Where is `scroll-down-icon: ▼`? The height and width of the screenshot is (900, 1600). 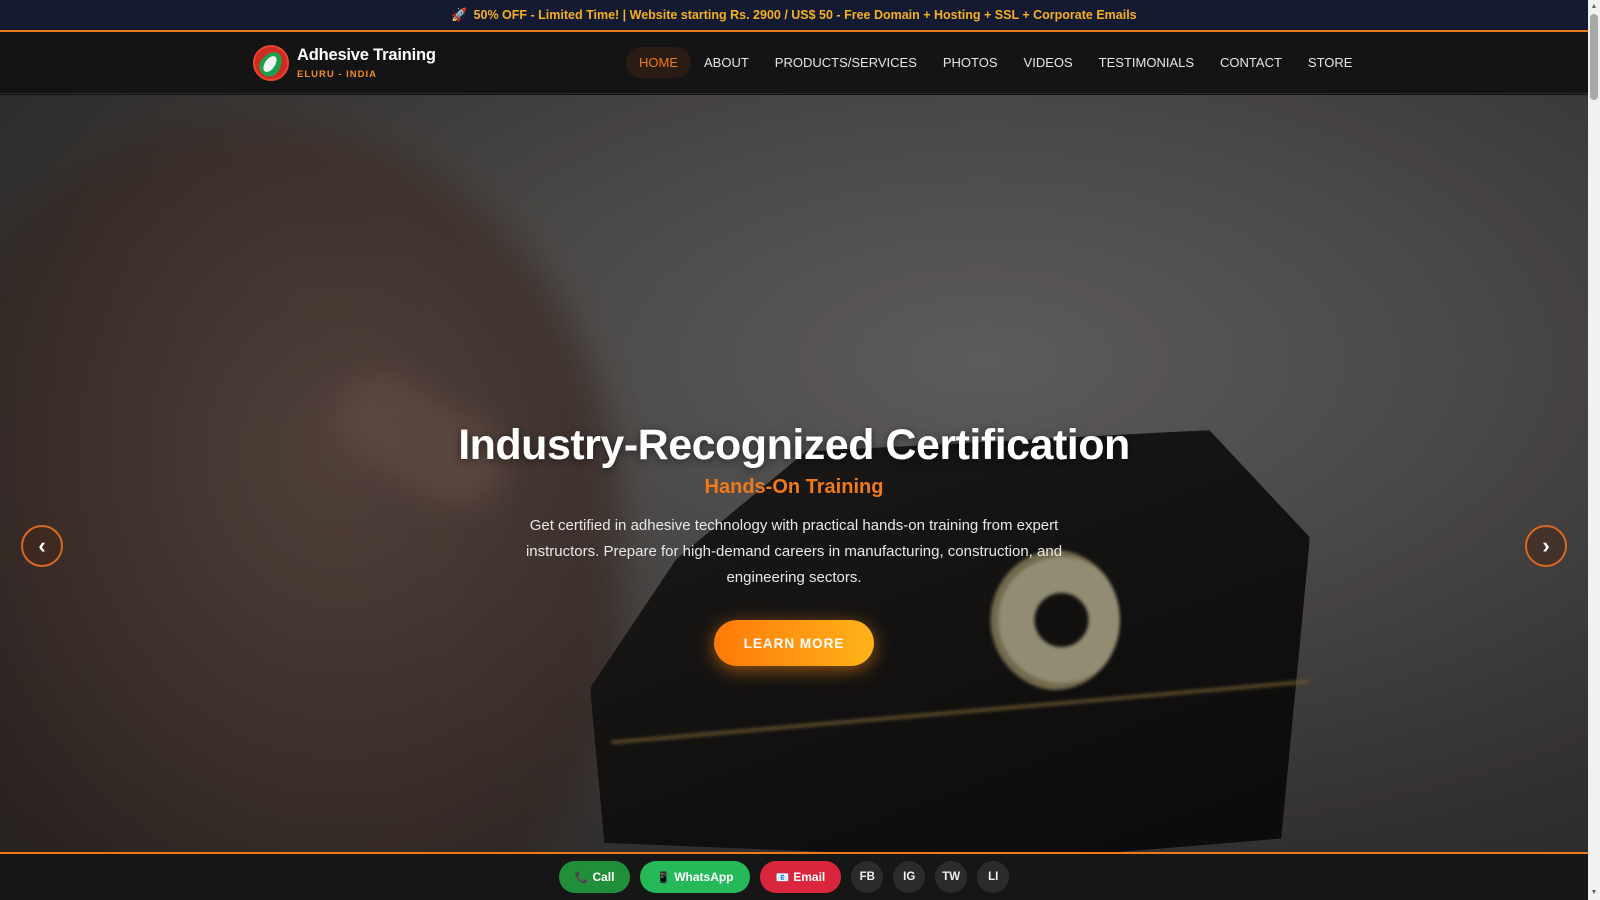
scroll-down-icon: ▼ is located at coordinates (1594, 893).